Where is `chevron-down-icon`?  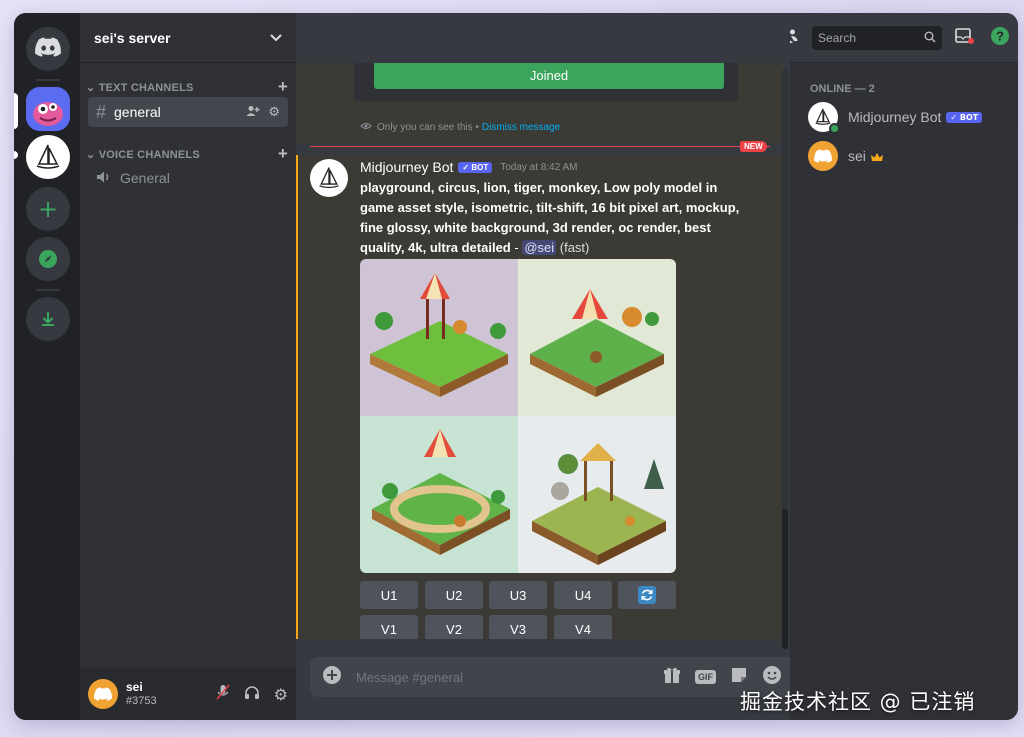 chevron-down-icon is located at coordinates (276, 38).